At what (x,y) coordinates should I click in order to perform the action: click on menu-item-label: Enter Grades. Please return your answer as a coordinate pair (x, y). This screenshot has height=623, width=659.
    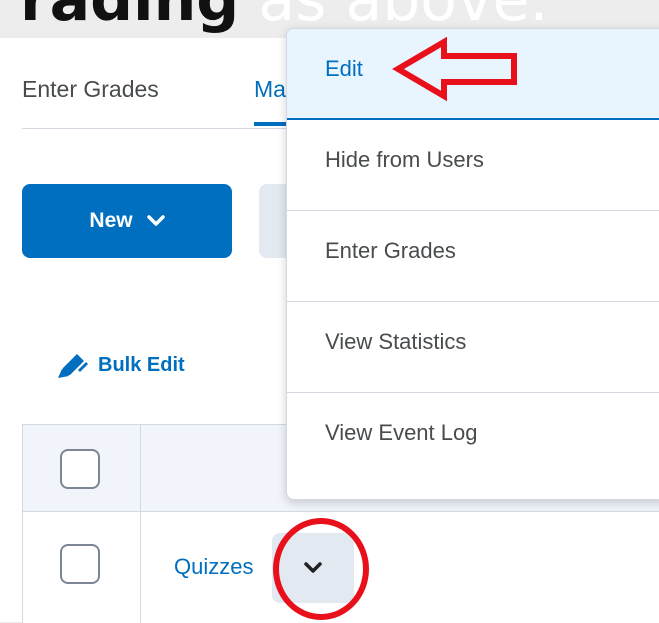
    Looking at the image, I should click on (390, 250).